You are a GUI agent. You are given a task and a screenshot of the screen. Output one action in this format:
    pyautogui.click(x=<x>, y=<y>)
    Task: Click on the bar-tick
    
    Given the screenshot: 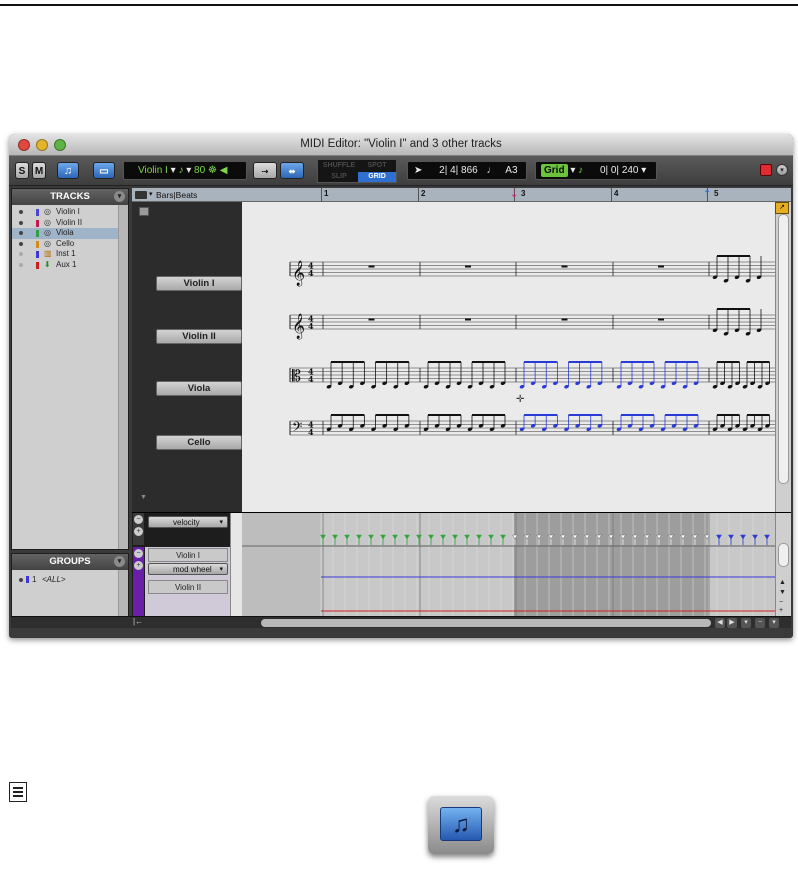 What is the action you would take?
    pyautogui.click(x=321, y=195)
    